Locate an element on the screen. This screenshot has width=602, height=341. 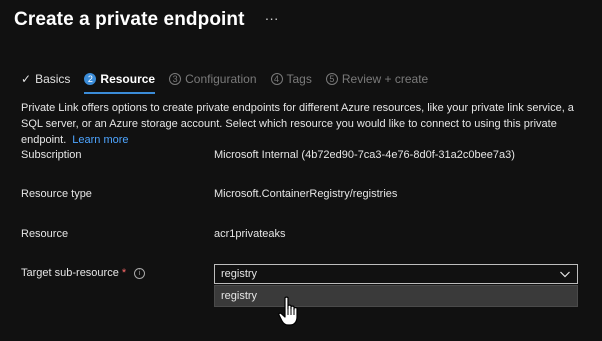
page-header: Create a private endpoint ··· is located at coordinates (146, 20).